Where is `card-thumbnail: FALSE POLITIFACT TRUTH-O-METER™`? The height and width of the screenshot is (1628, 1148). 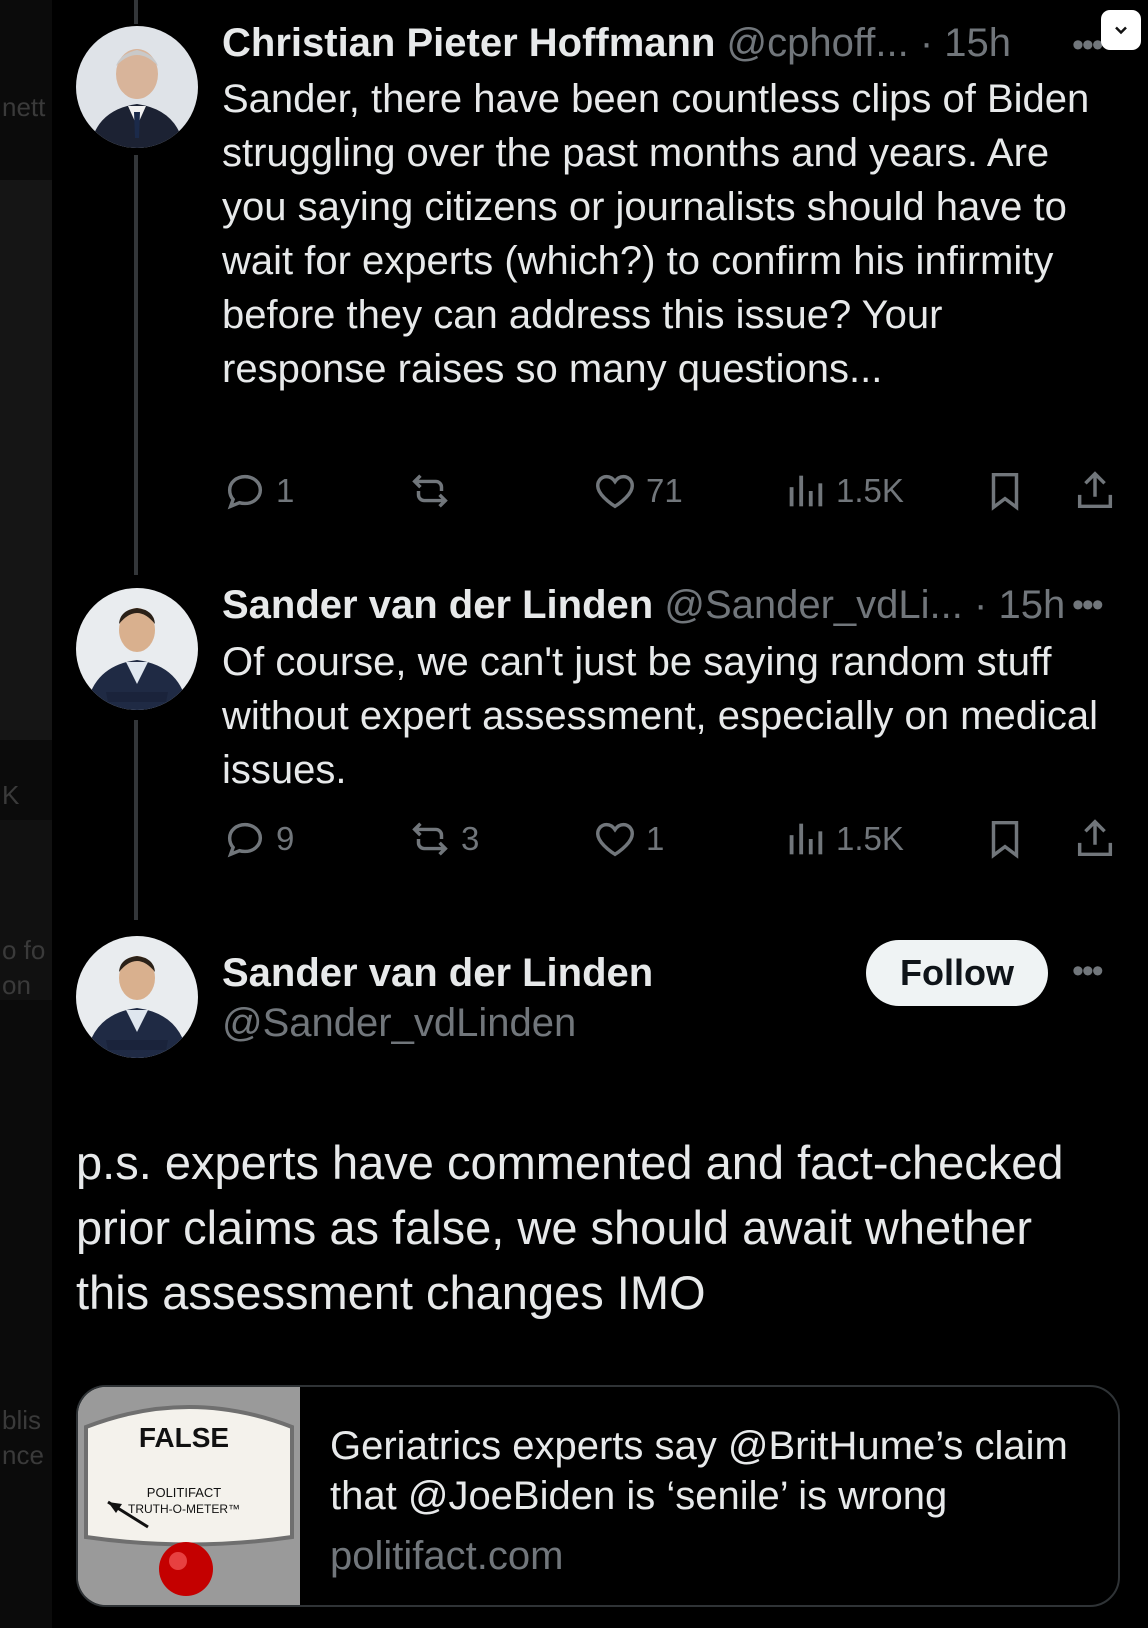
card-thumbnail: FALSE POLITIFACT TRUTH-O-METER™ is located at coordinates (189, 1496).